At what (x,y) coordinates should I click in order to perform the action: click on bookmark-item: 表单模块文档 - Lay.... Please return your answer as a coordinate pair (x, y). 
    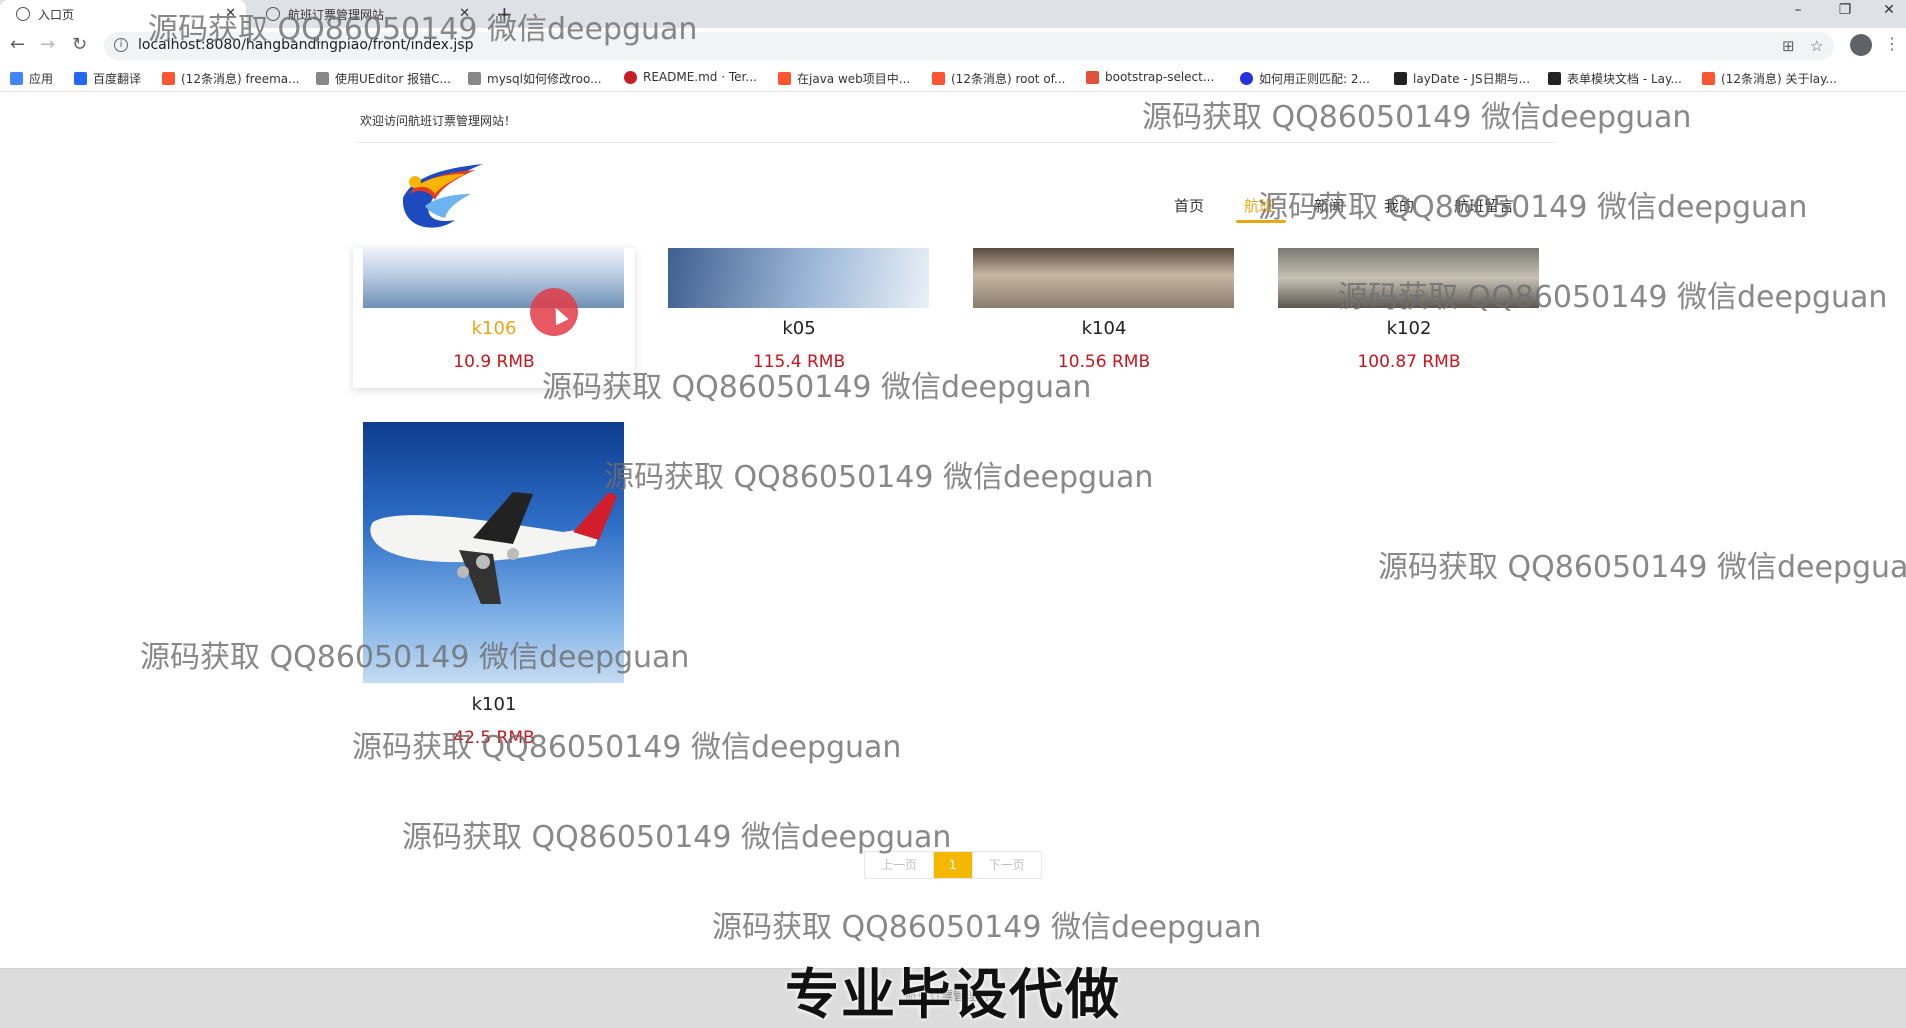
    Looking at the image, I should click on (1615, 78).